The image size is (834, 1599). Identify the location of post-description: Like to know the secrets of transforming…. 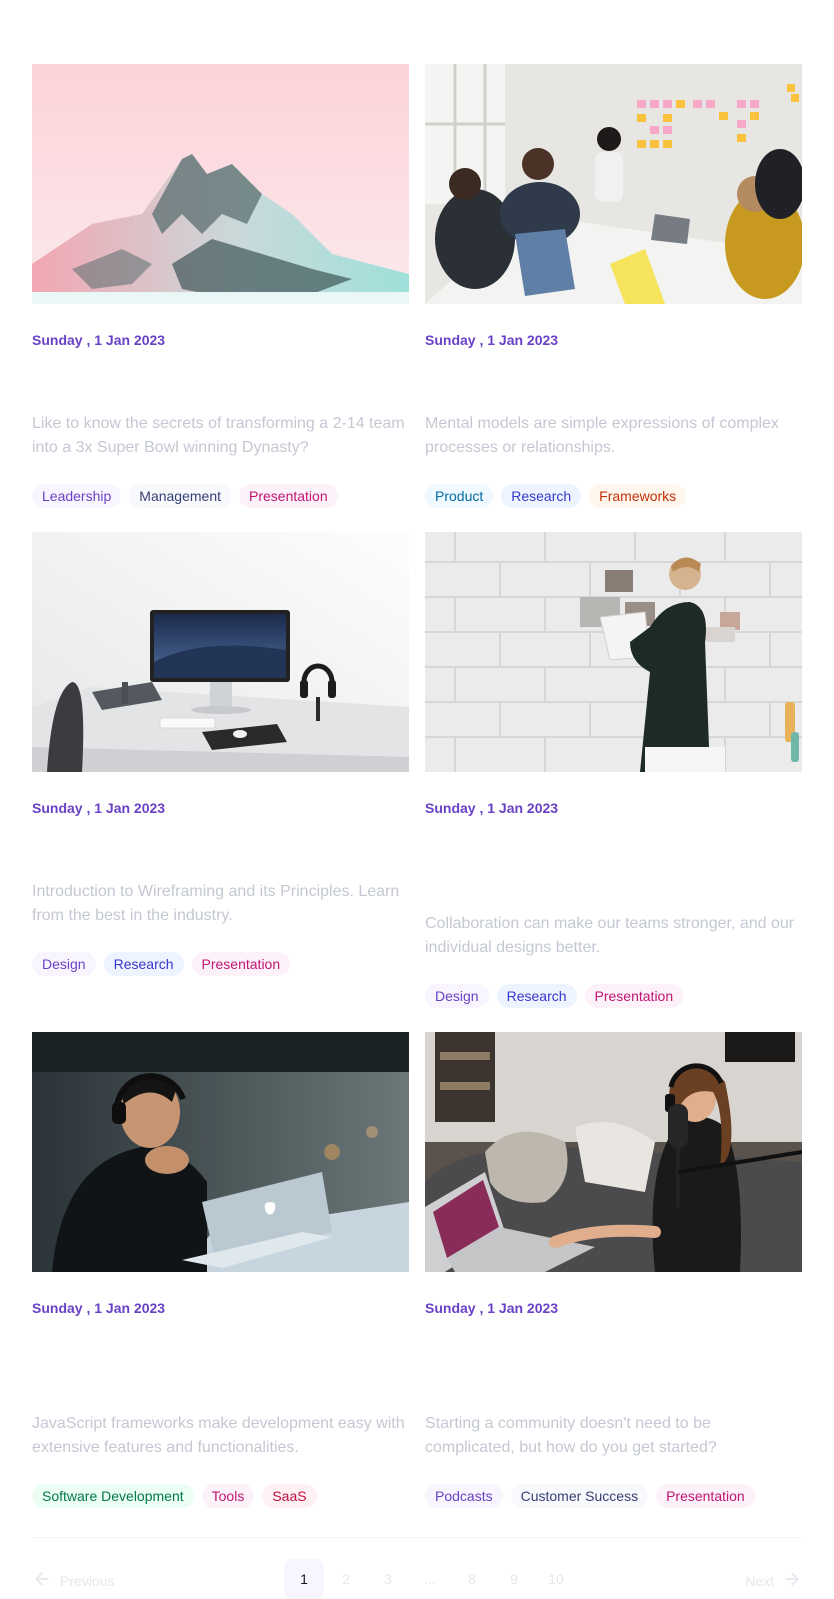
(218, 435).